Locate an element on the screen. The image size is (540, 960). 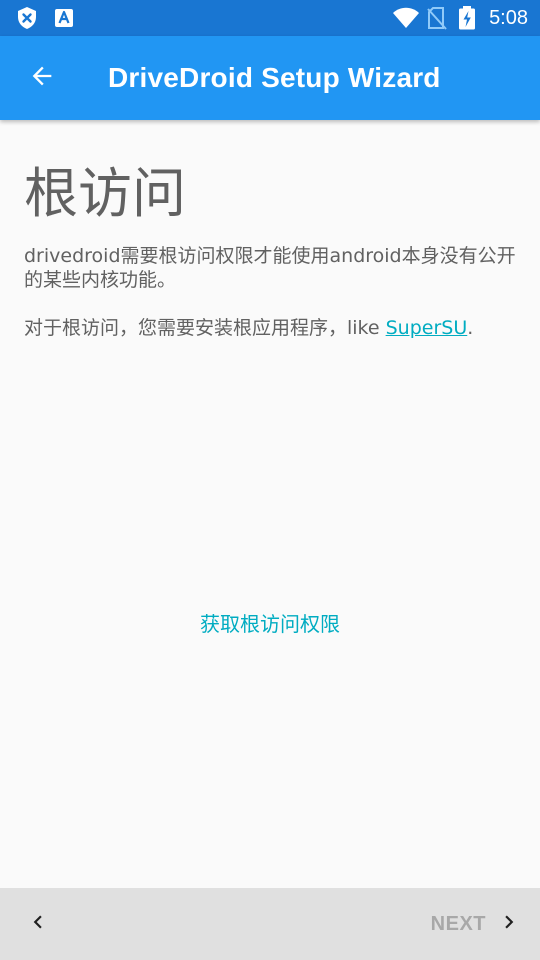
instruction-paragraph: 对于根访问，您需要安装根应用程序，like SuperSU. is located at coordinates (270, 328).